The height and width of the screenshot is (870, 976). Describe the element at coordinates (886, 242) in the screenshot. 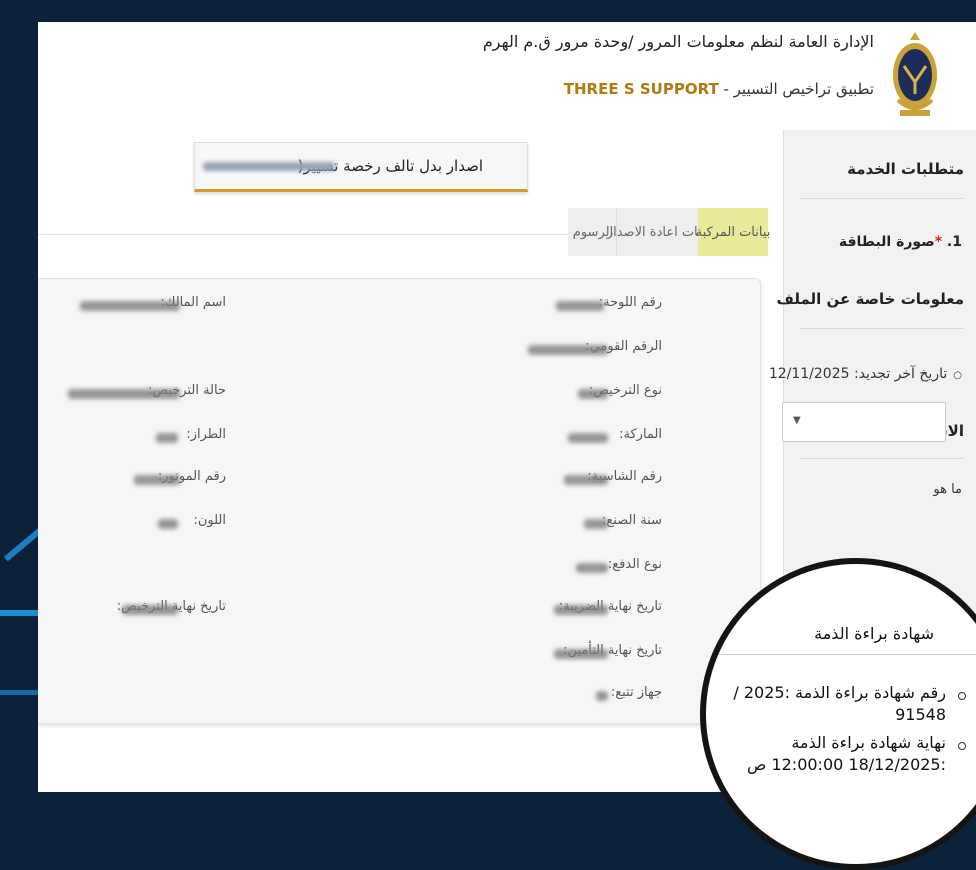

I see `requirement-label: صورة البطاقة` at that location.